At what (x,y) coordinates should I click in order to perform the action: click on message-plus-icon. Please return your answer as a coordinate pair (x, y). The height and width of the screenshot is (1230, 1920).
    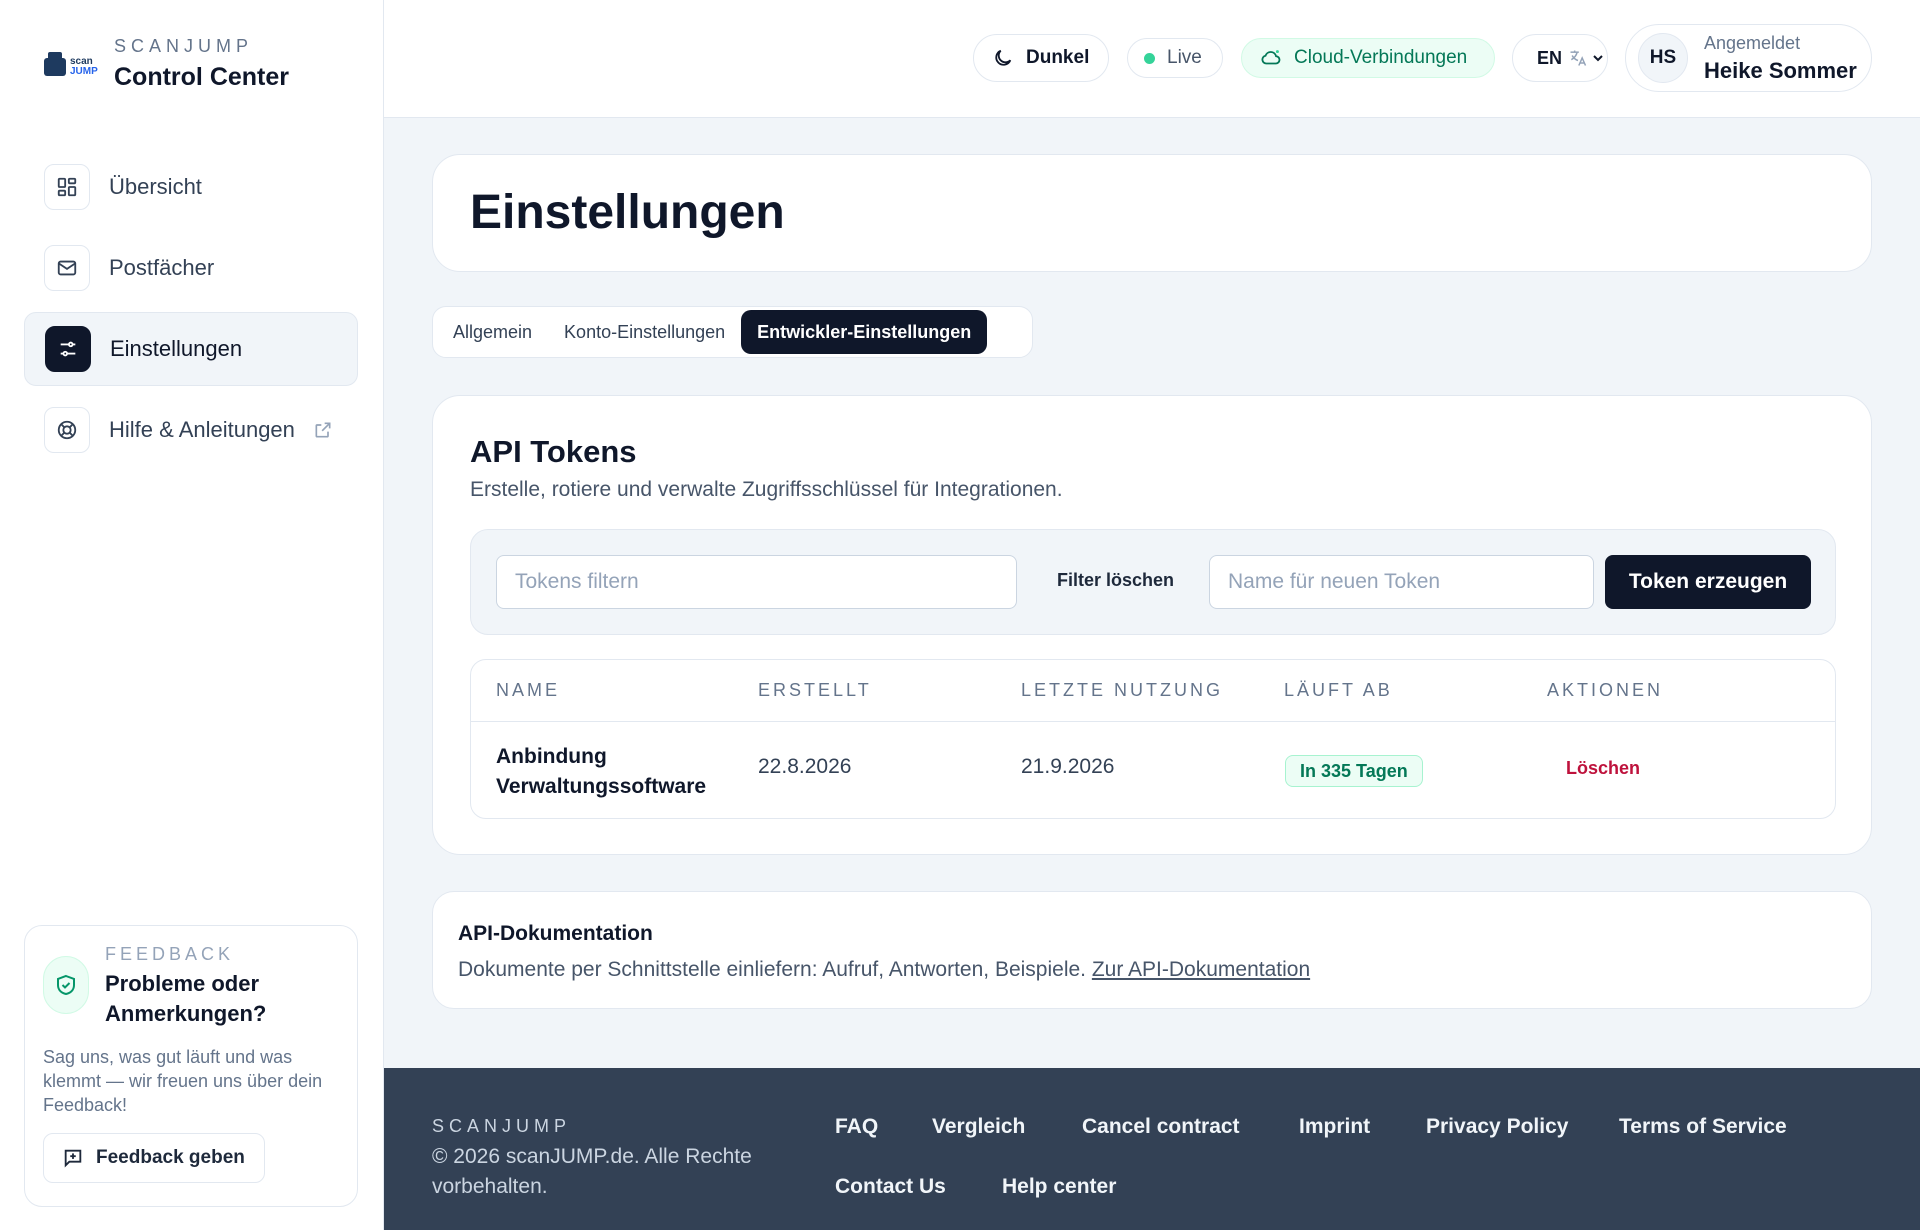
    Looking at the image, I should click on (73, 1158).